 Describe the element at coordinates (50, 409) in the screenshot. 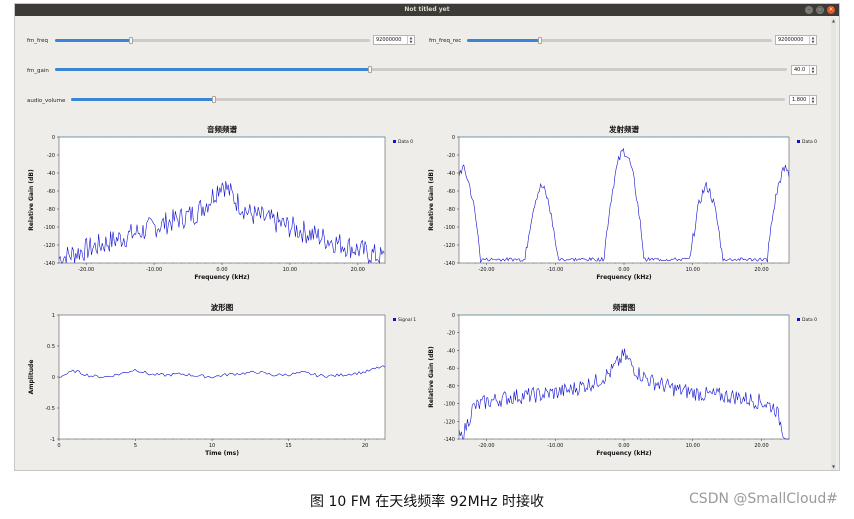

I see `y-tick-label: -0.5` at that location.